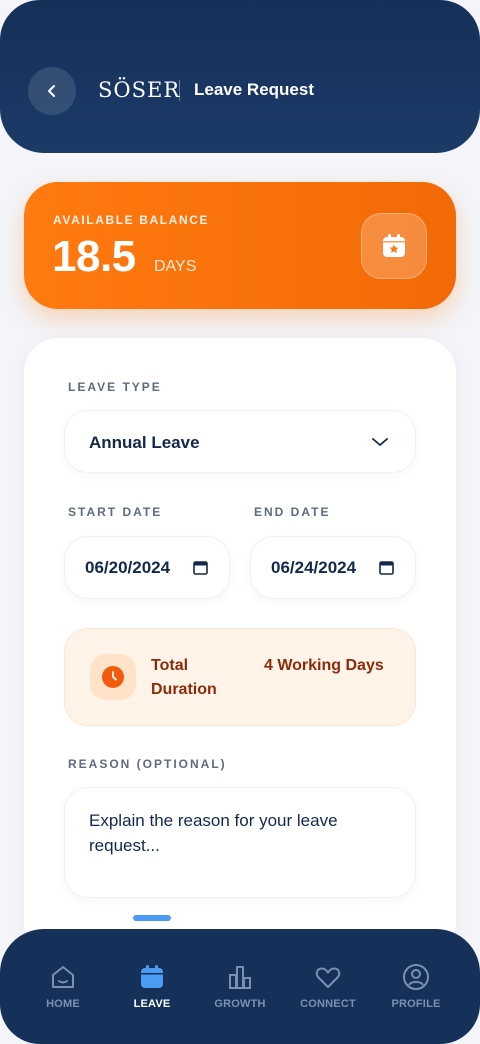 The width and height of the screenshot is (480, 1044). I want to click on page-title: Leave Request, so click(254, 89).